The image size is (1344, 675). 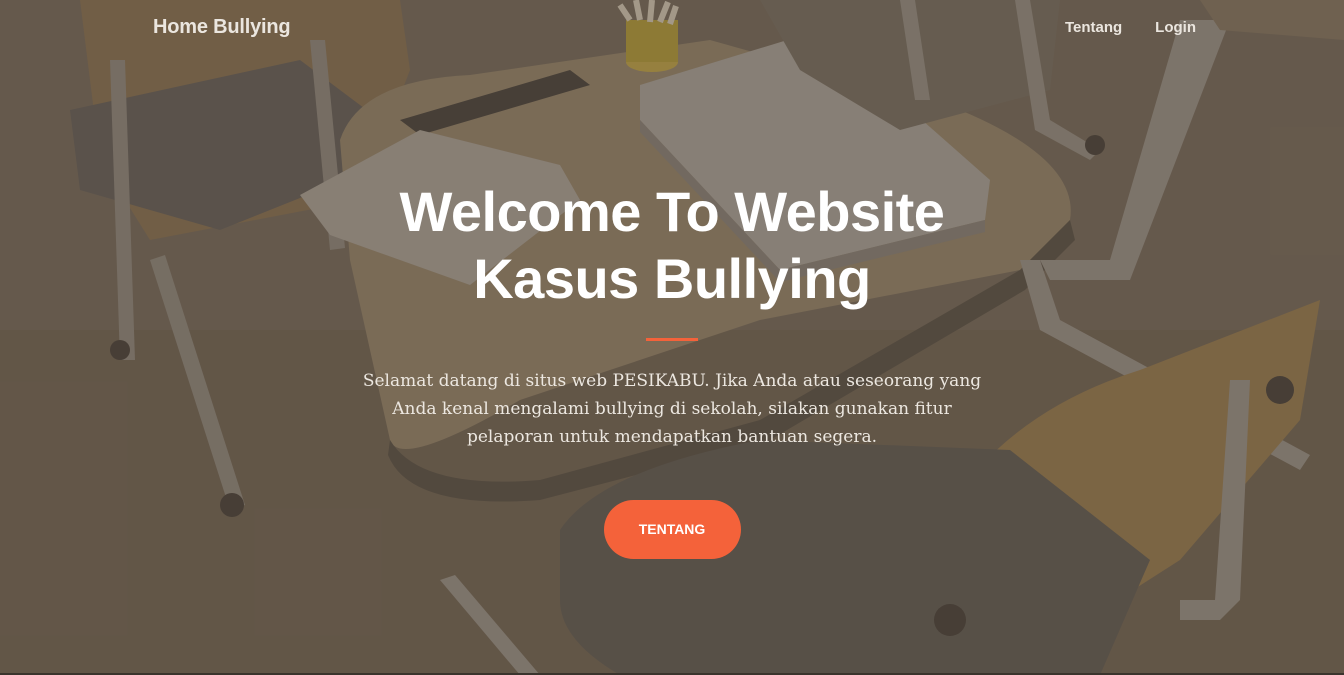 I want to click on hero-title: Welcome To Website Kasus Bullying, so click(x=672, y=245).